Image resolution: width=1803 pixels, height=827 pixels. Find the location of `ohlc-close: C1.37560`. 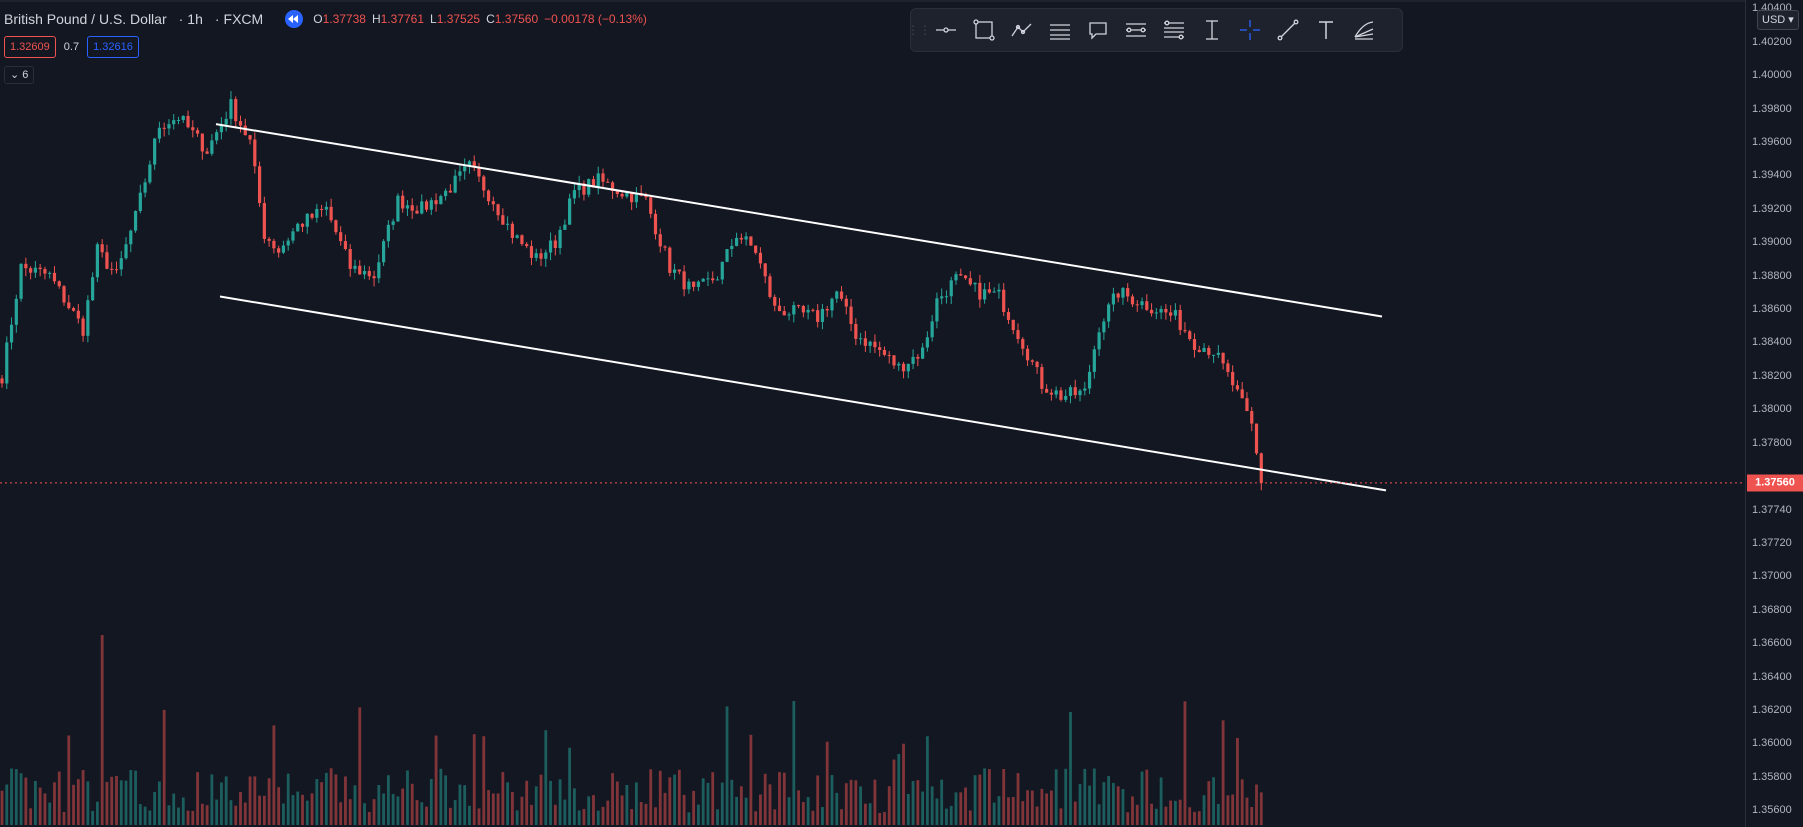

ohlc-close: C1.37560 is located at coordinates (512, 19).